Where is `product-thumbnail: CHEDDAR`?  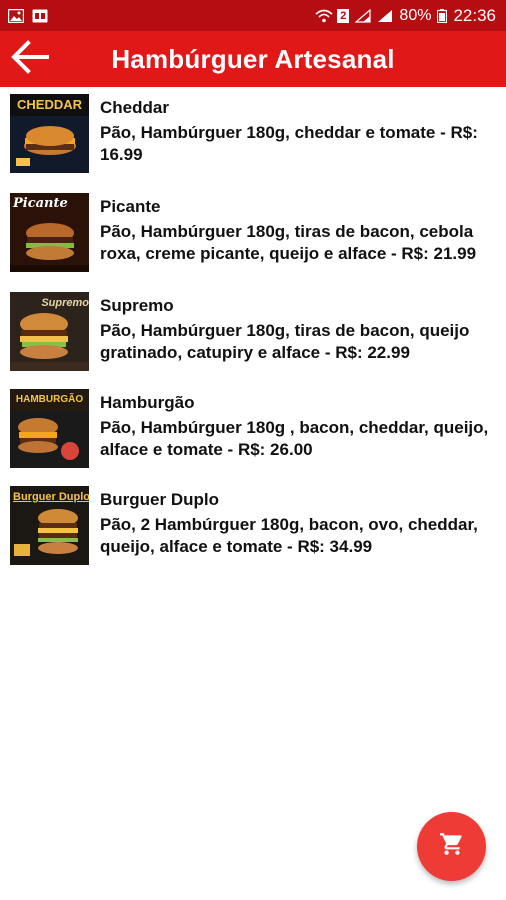
product-thumbnail: CHEDDAR is located at coordinates (49, 133).